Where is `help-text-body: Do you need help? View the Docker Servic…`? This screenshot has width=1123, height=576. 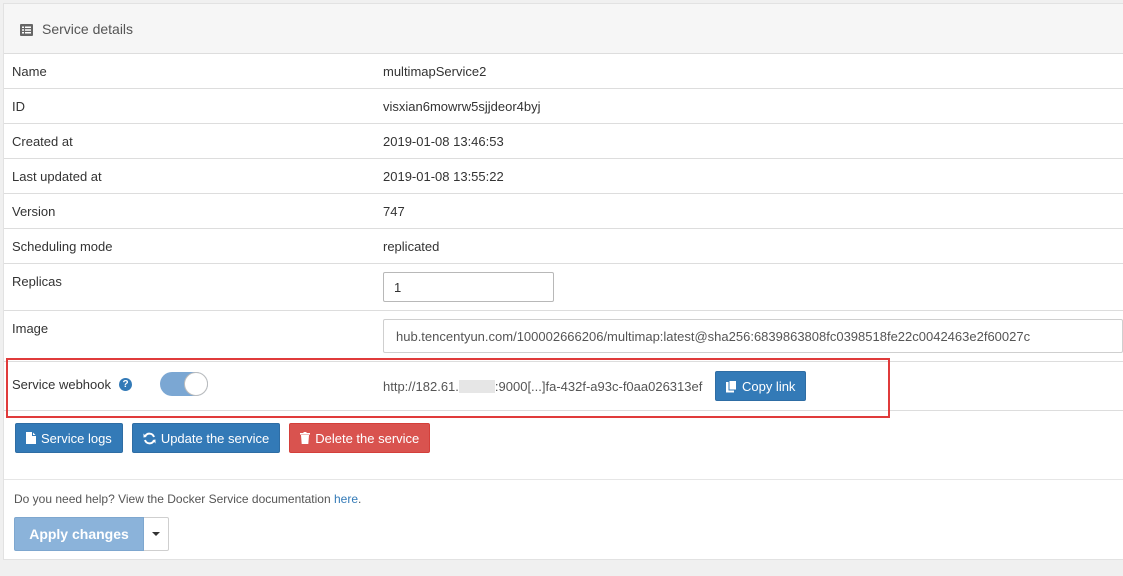
help-text-body: Do you need help? View the Docker Servic… is located at coordinates (174, 499).